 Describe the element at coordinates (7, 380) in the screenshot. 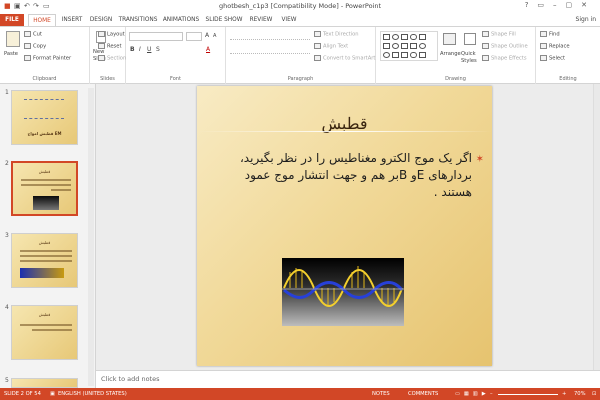

I see `thumb-number: 5` at that location.